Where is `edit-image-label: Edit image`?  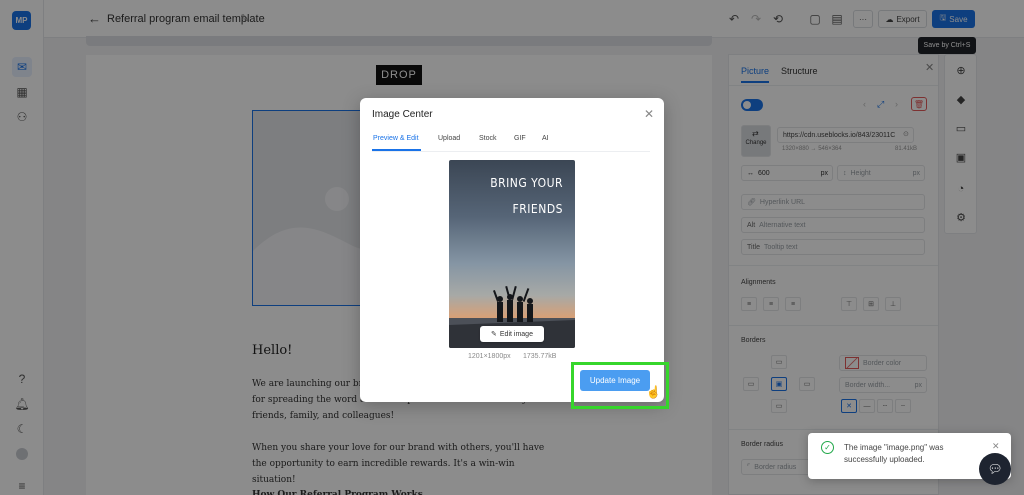 edit-image-label: Edit image is located at coordinates (516, 334).